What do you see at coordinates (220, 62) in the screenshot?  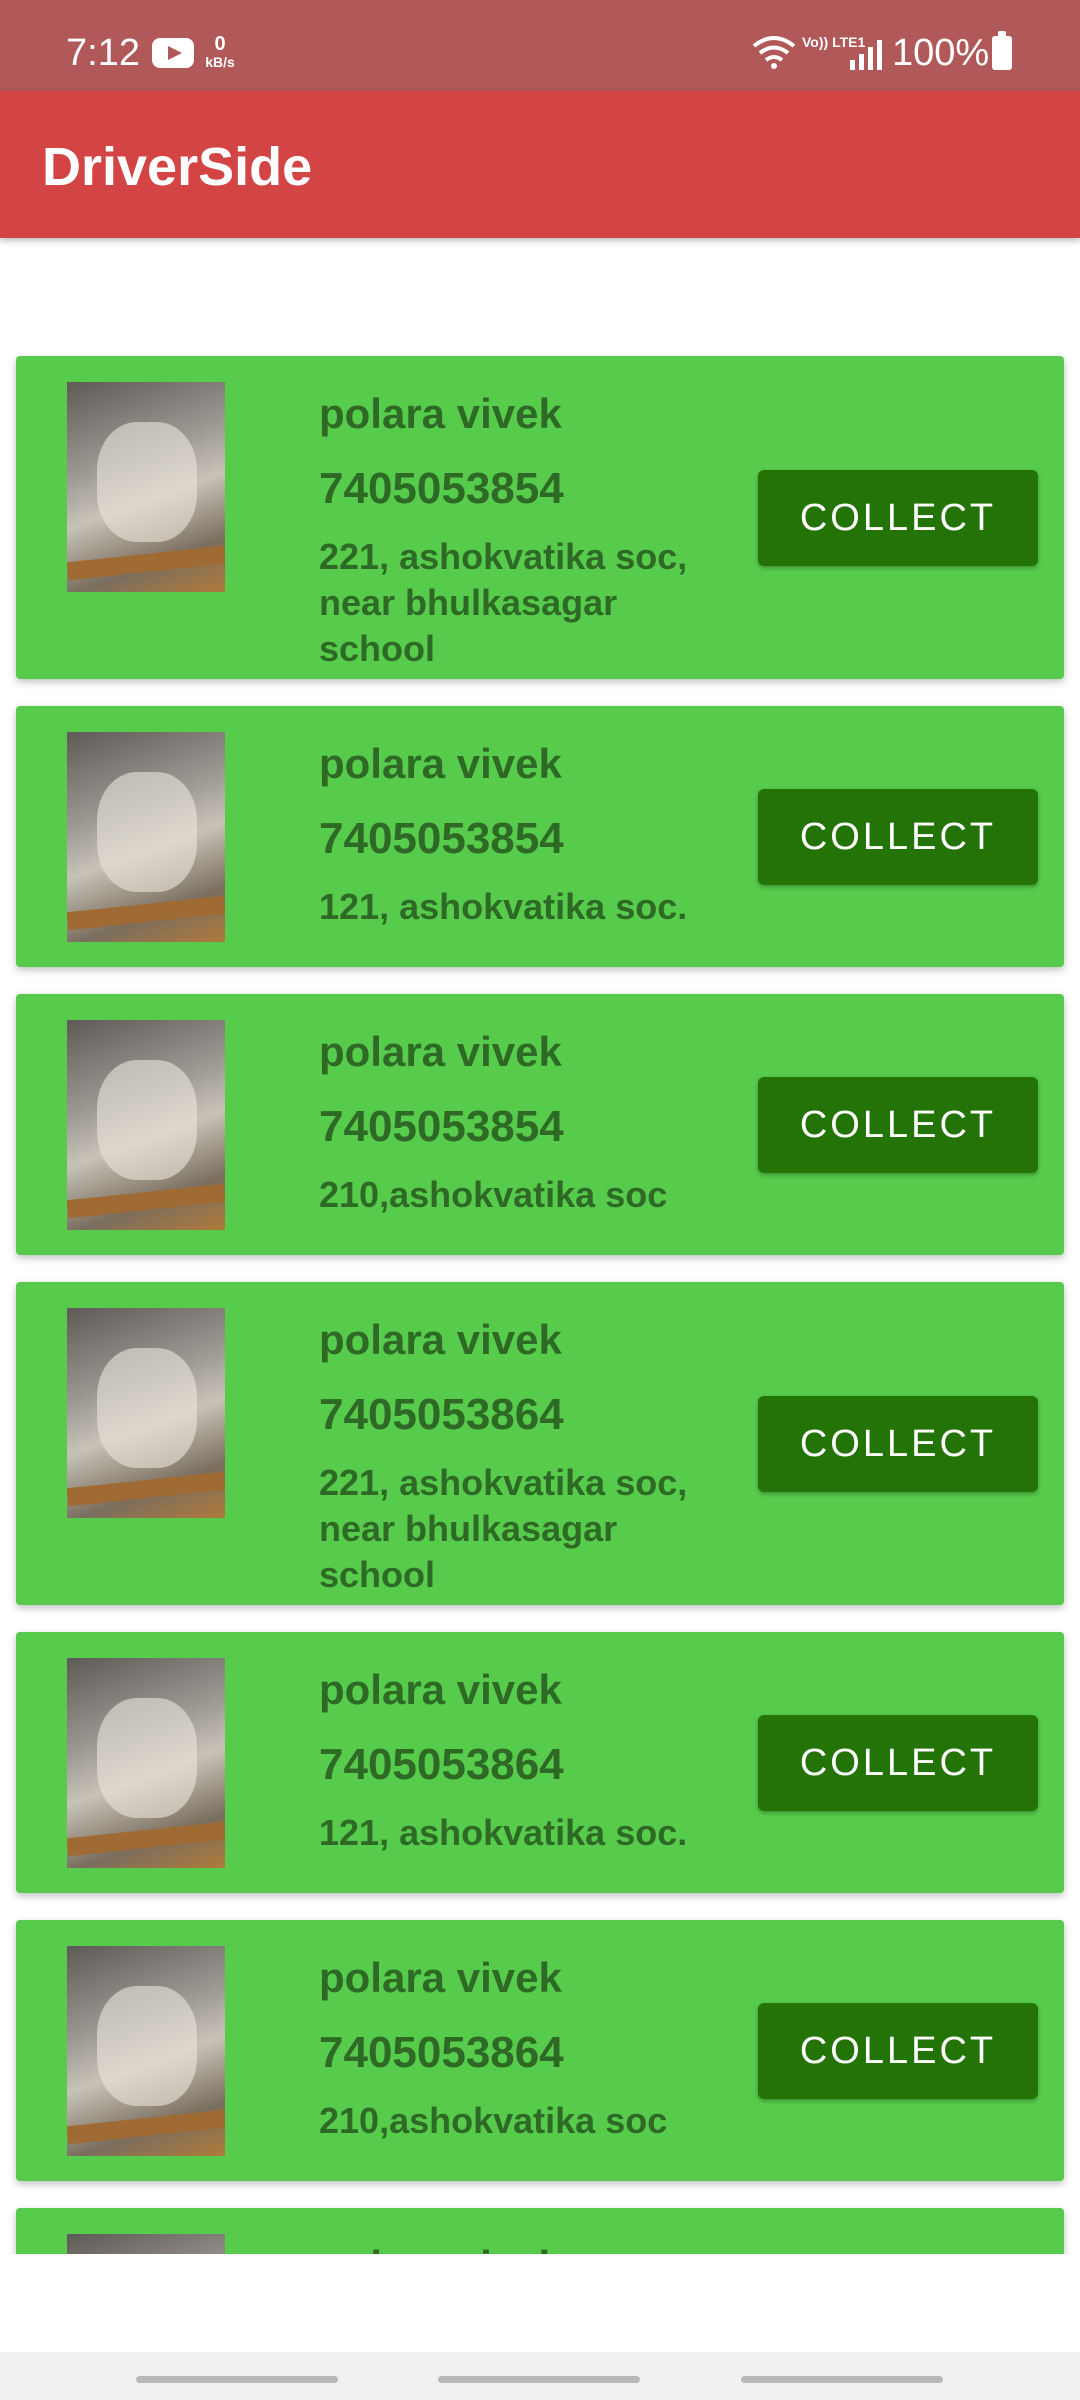 I see `net-speed-unit: kB/s` at bounding box center [220, 62].